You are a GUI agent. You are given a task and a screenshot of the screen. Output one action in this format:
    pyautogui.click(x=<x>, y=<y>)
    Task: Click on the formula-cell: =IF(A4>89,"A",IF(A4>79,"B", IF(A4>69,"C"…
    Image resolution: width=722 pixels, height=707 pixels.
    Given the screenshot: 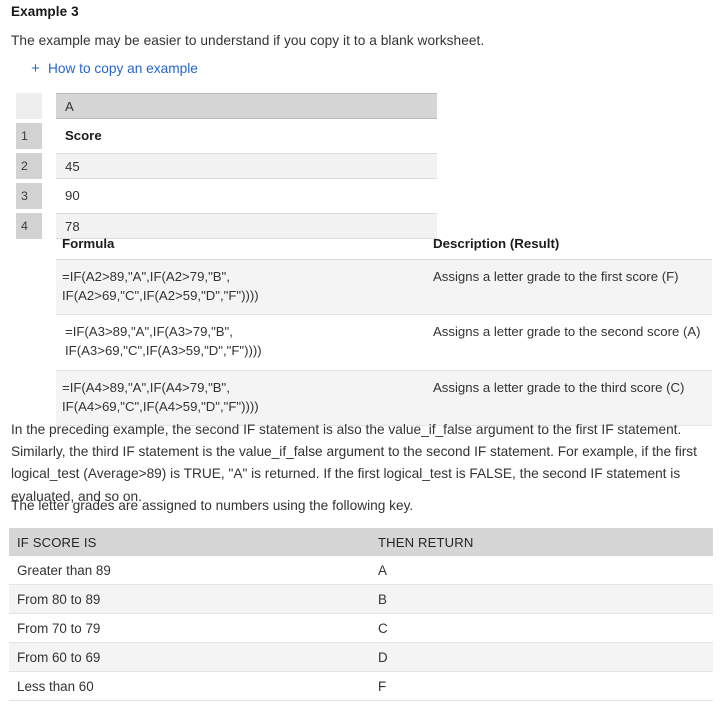 What is the action you would take?
    pyautogui.click(x=241, y=398)
    